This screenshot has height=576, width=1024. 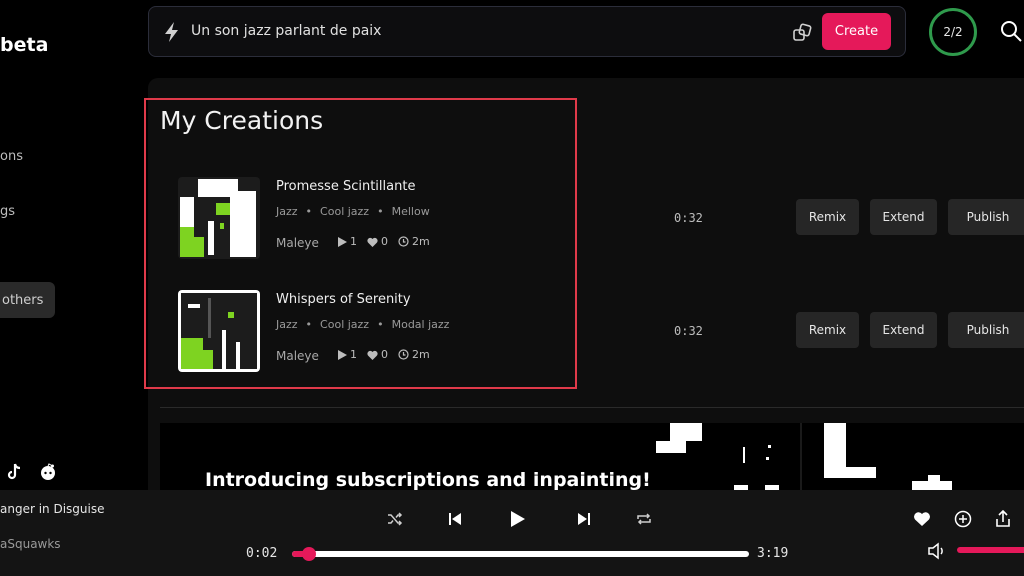 I want to click on sidebar-item-creations: ons, so click(x=11, y=156).